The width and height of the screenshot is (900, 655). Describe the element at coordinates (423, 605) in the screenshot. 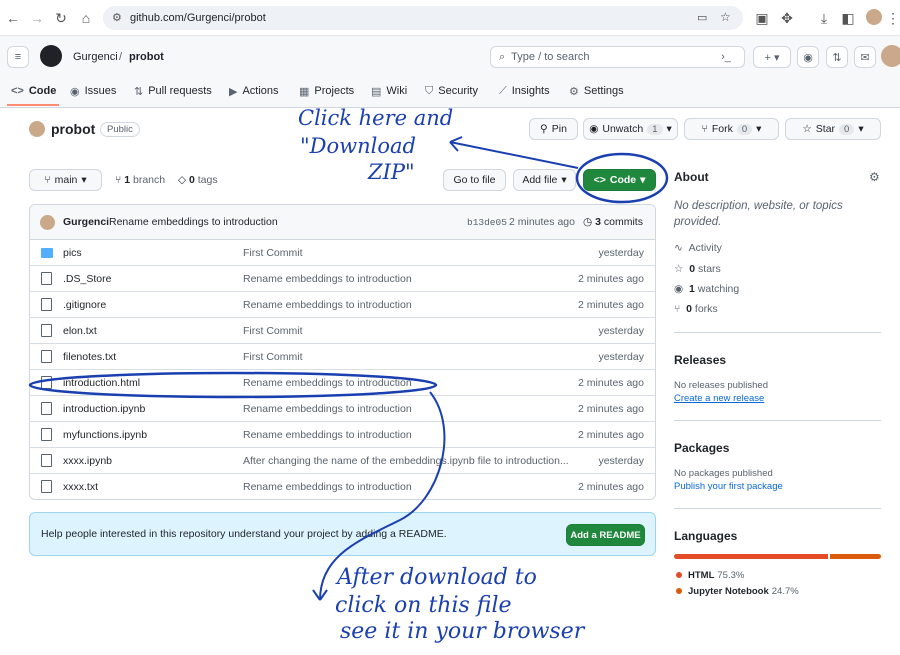

I see `annotation-bottom-line2: click on this file` at that location.